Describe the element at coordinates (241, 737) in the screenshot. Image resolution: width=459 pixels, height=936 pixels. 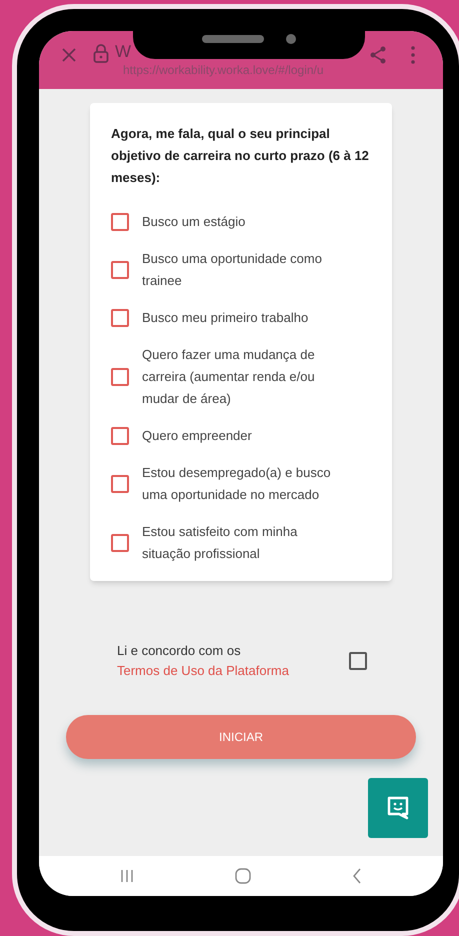
I see `start-button: INICIAR` at that location.